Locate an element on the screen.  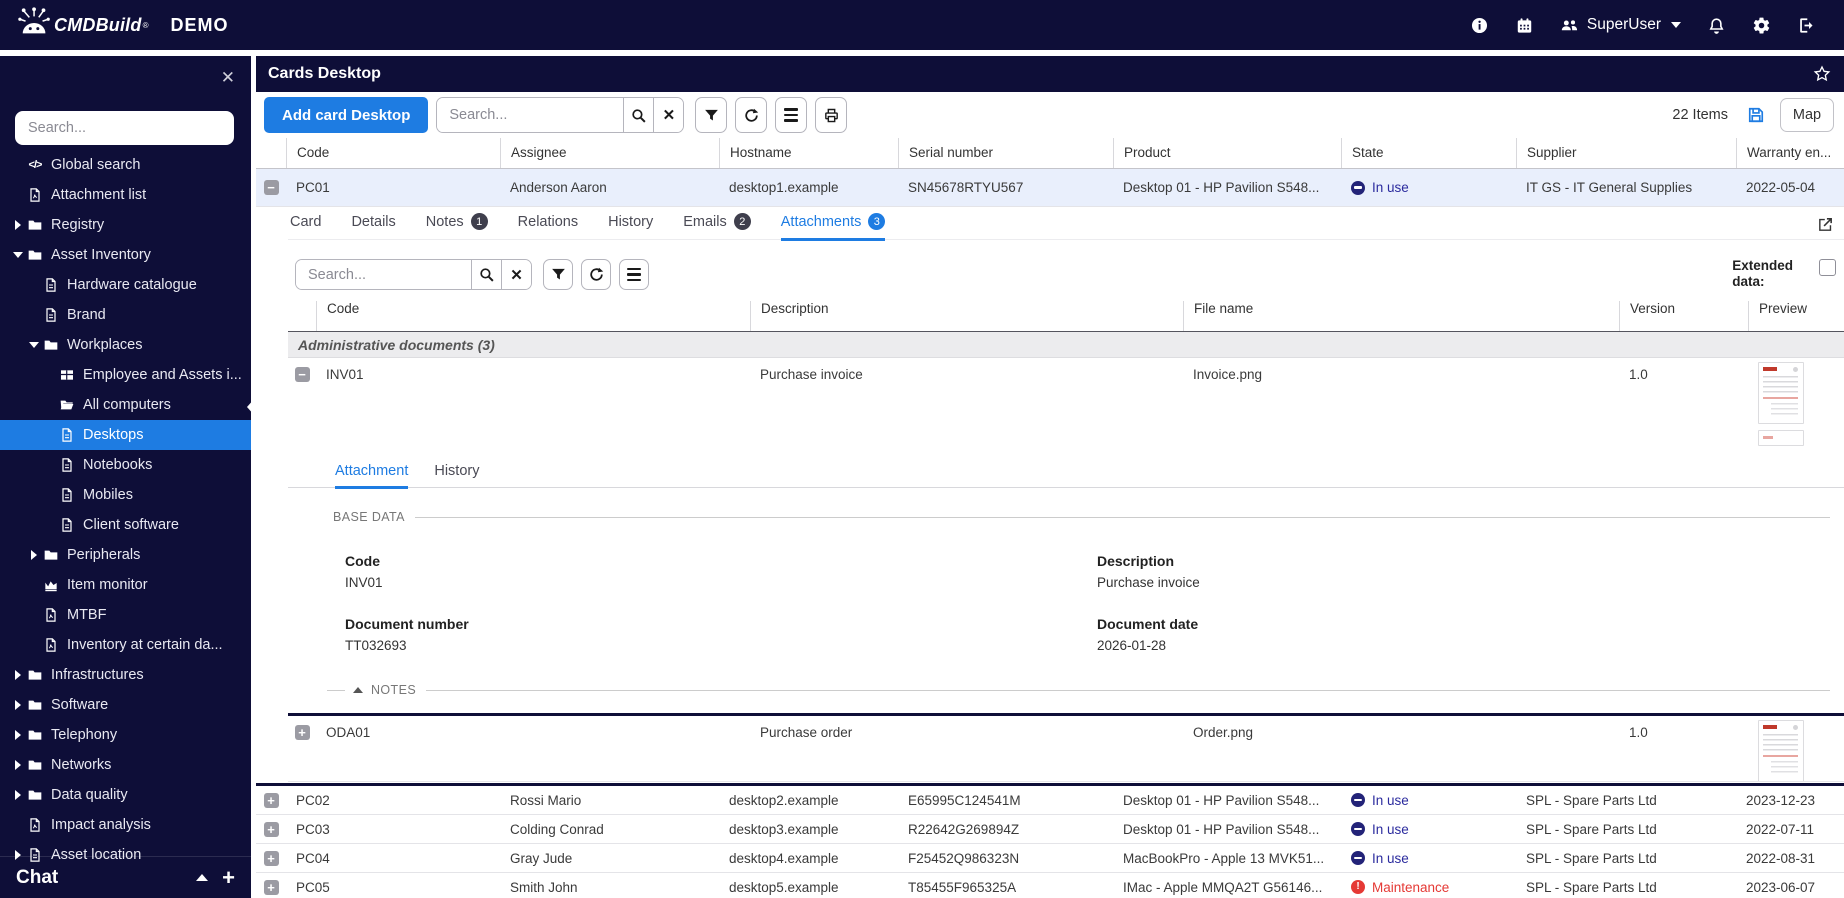
sidebar-item-notebooks: Notebooks is located at coordinates (125, 465).